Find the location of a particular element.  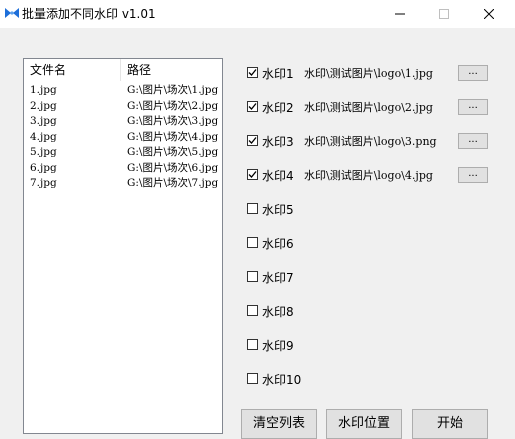

maximize-icon is located at coordinates (444, 14).